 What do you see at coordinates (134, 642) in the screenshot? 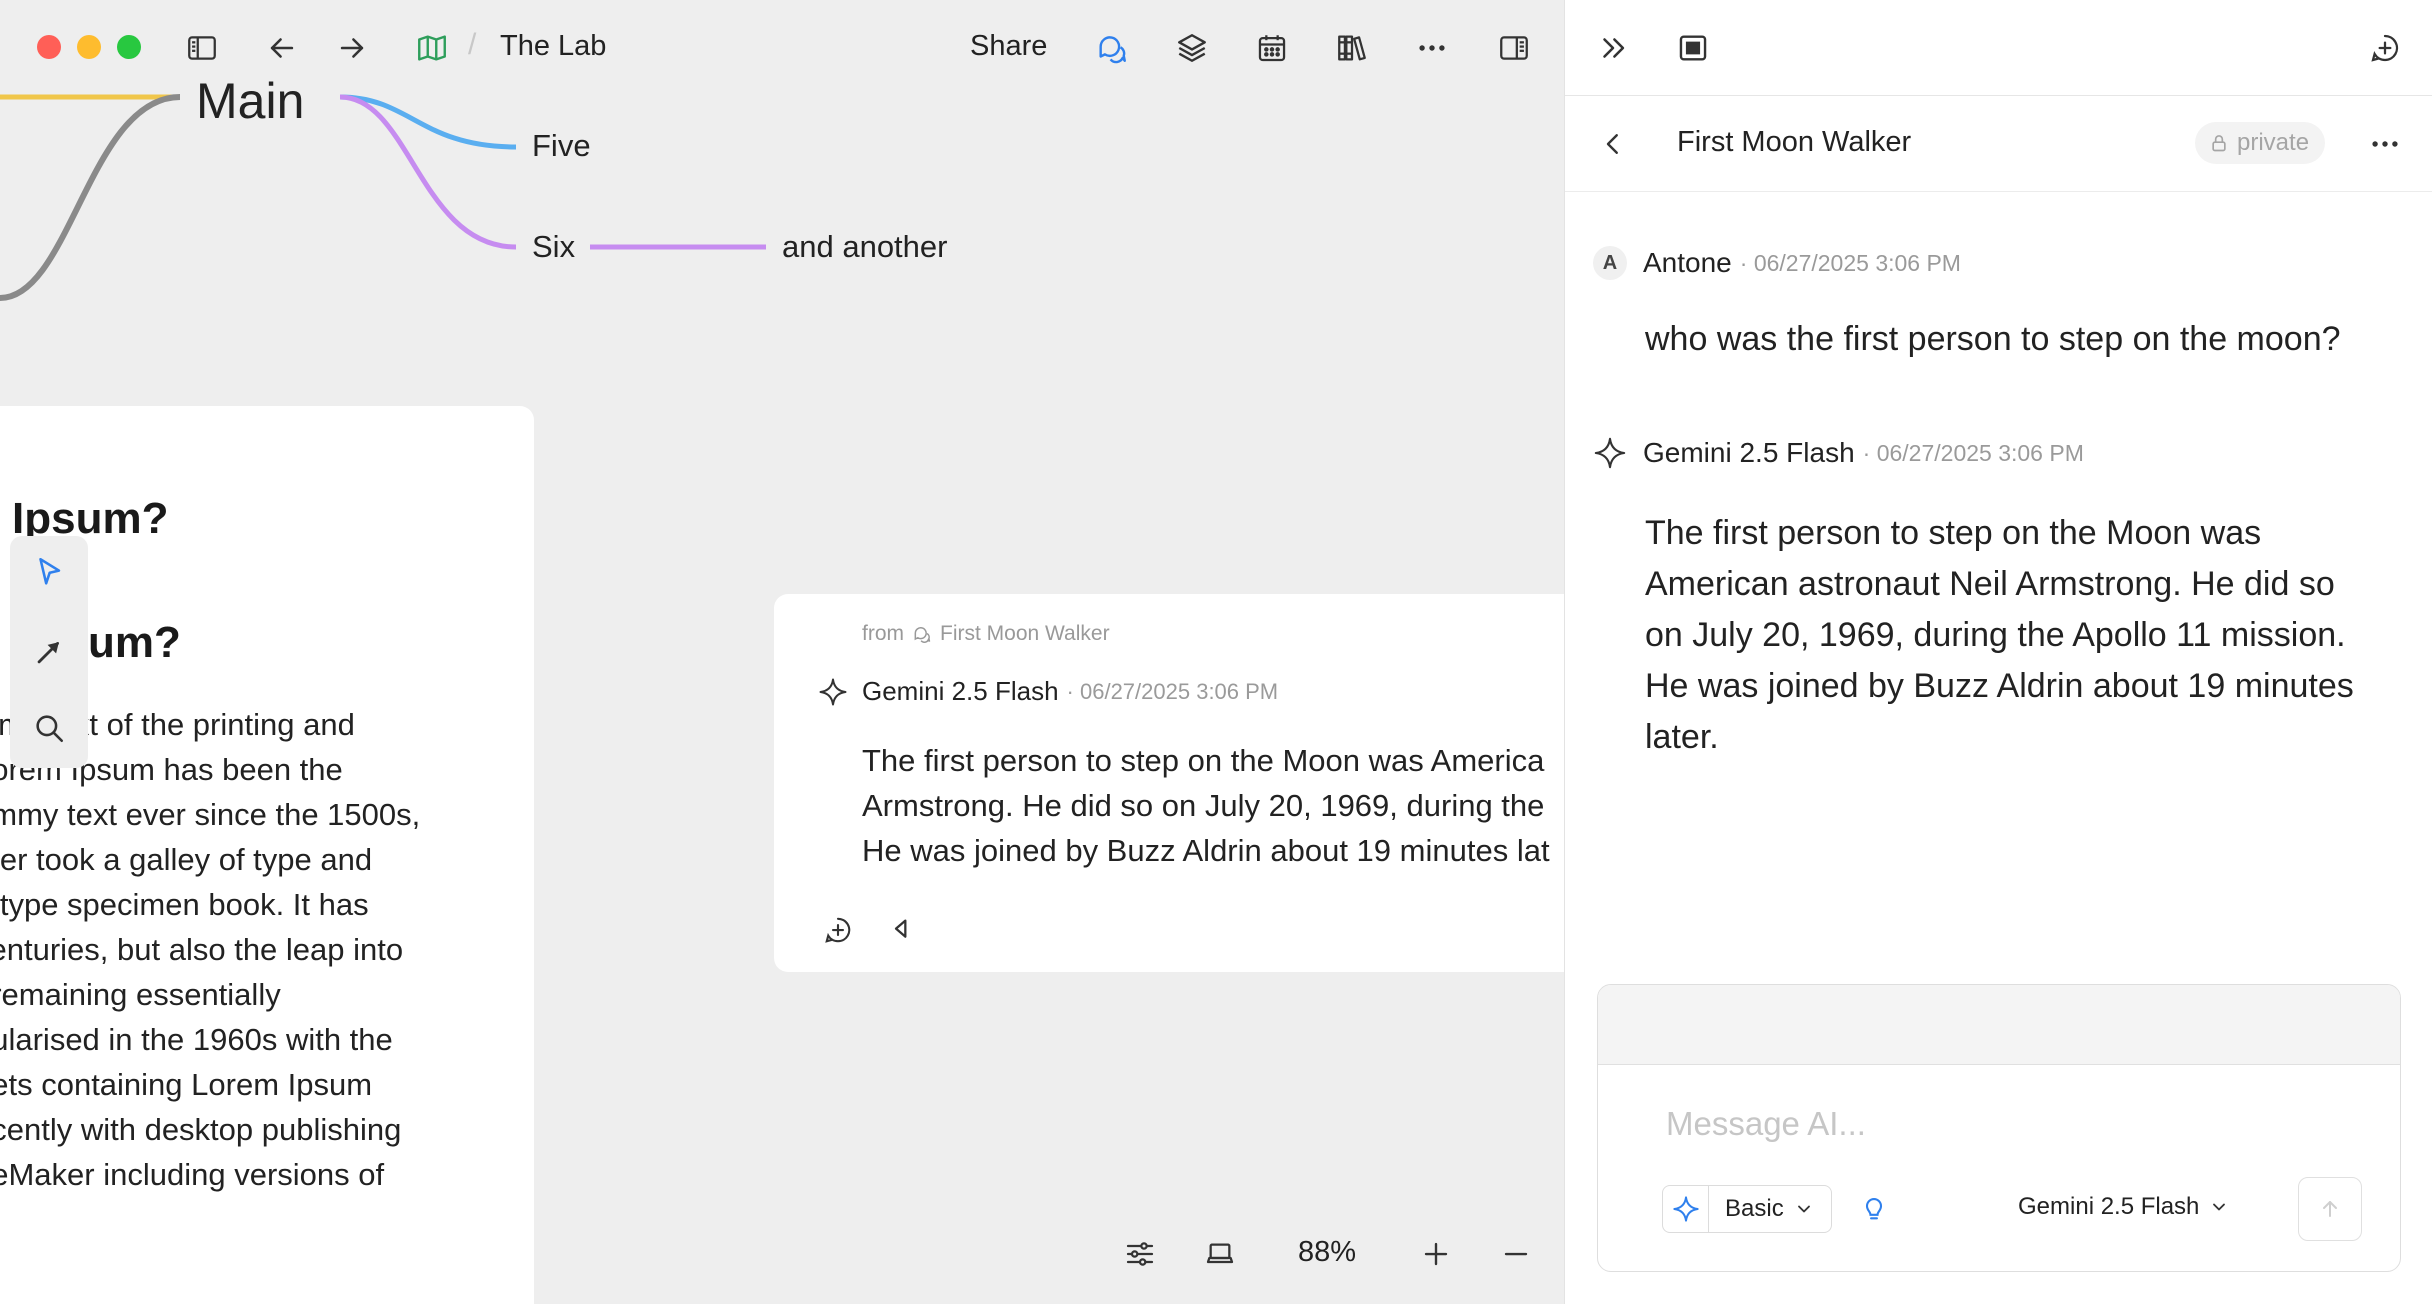
I see `document-heading-2: um?` at bounding box center [134, 642].